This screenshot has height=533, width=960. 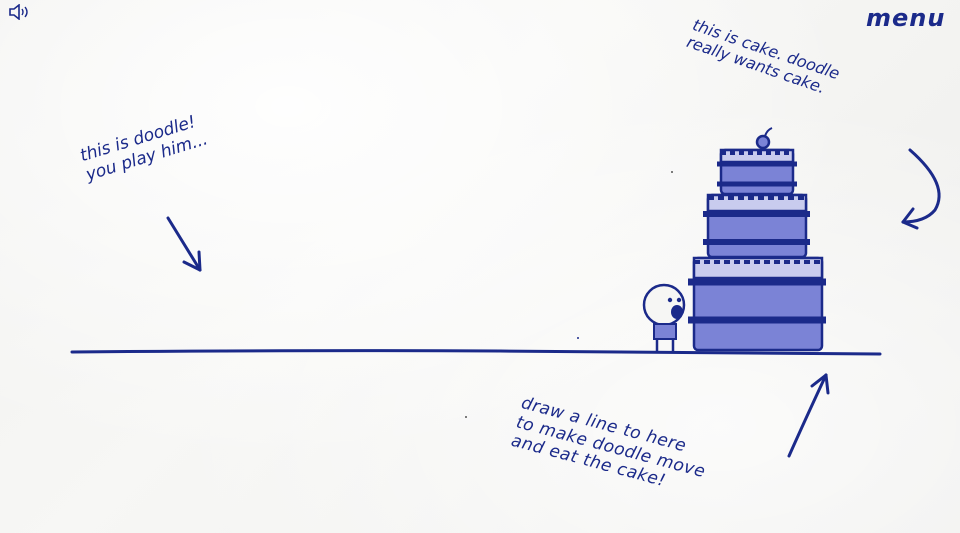 What do you see at coordinates (757, 239) in the screenshot?
I see `cake` at bounding box center [757, 239].